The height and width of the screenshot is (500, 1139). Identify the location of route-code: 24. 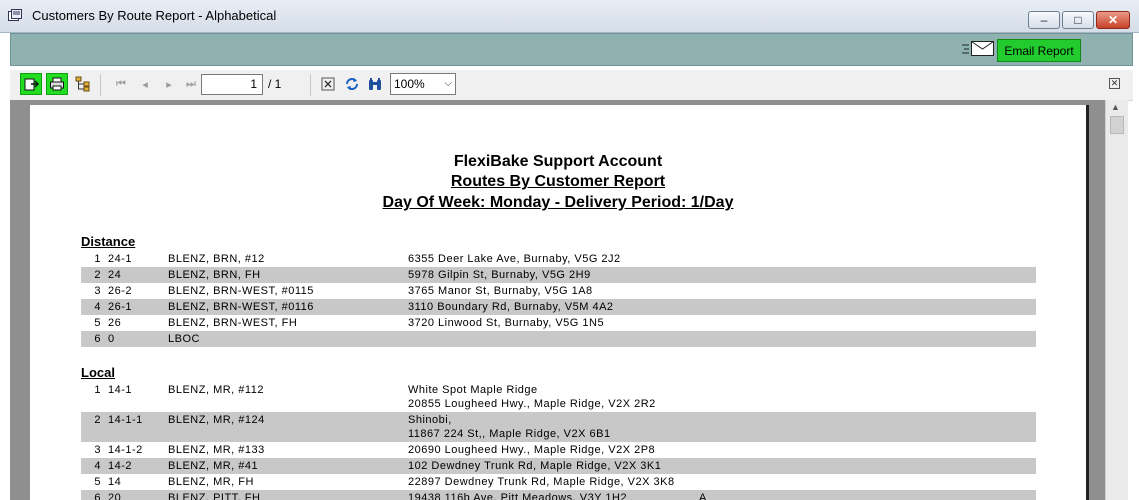
(115, 275).